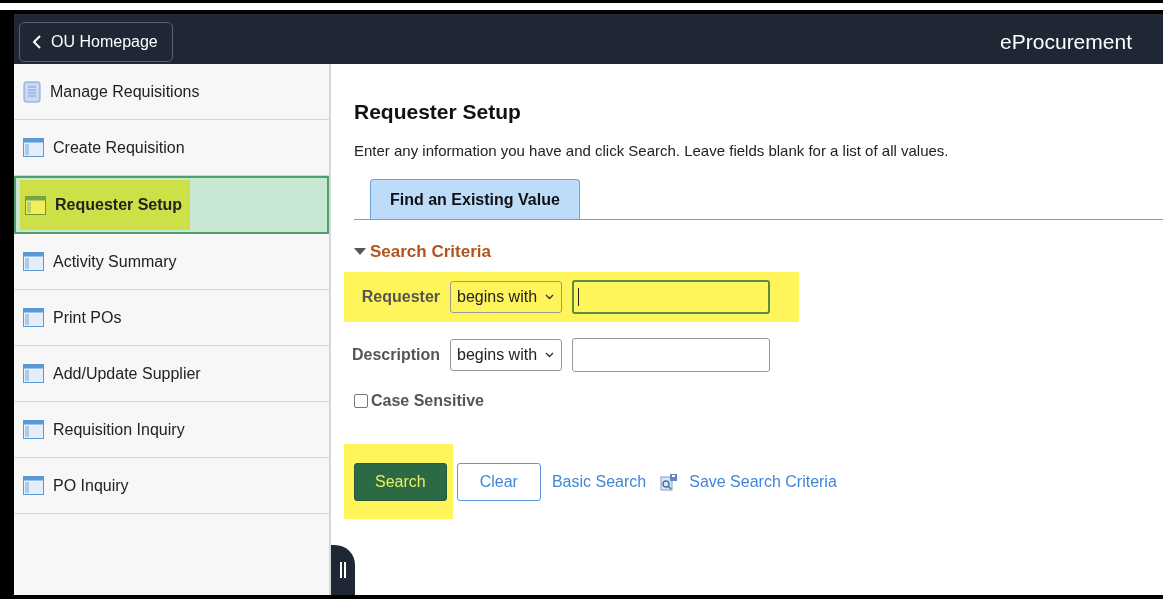 Image resolution: width=1163 pixels, height=599 pixels. I want to click on instructions-text: Enter any information you have and click Search. Leave fields blank for a list of all values., so click(652, 150).